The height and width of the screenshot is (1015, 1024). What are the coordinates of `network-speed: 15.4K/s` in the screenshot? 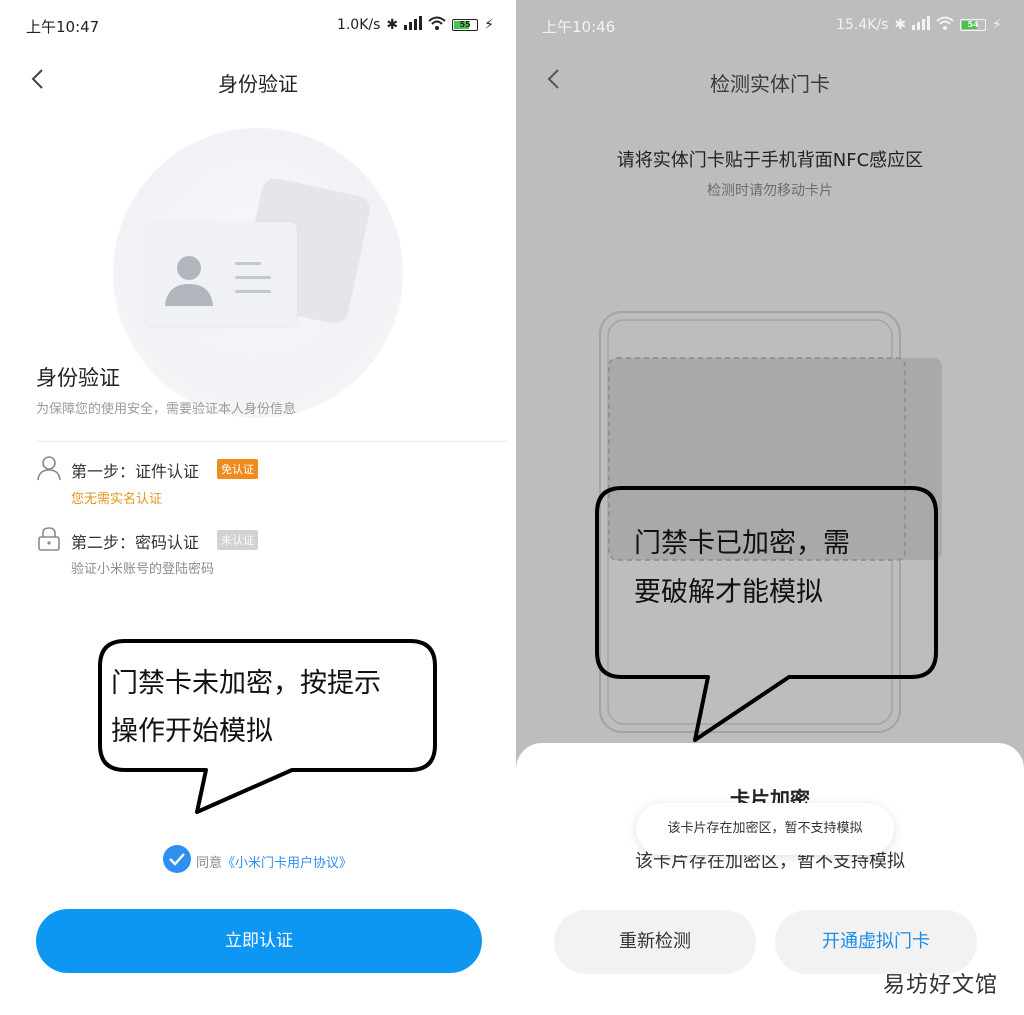 It's located at (862, 25).